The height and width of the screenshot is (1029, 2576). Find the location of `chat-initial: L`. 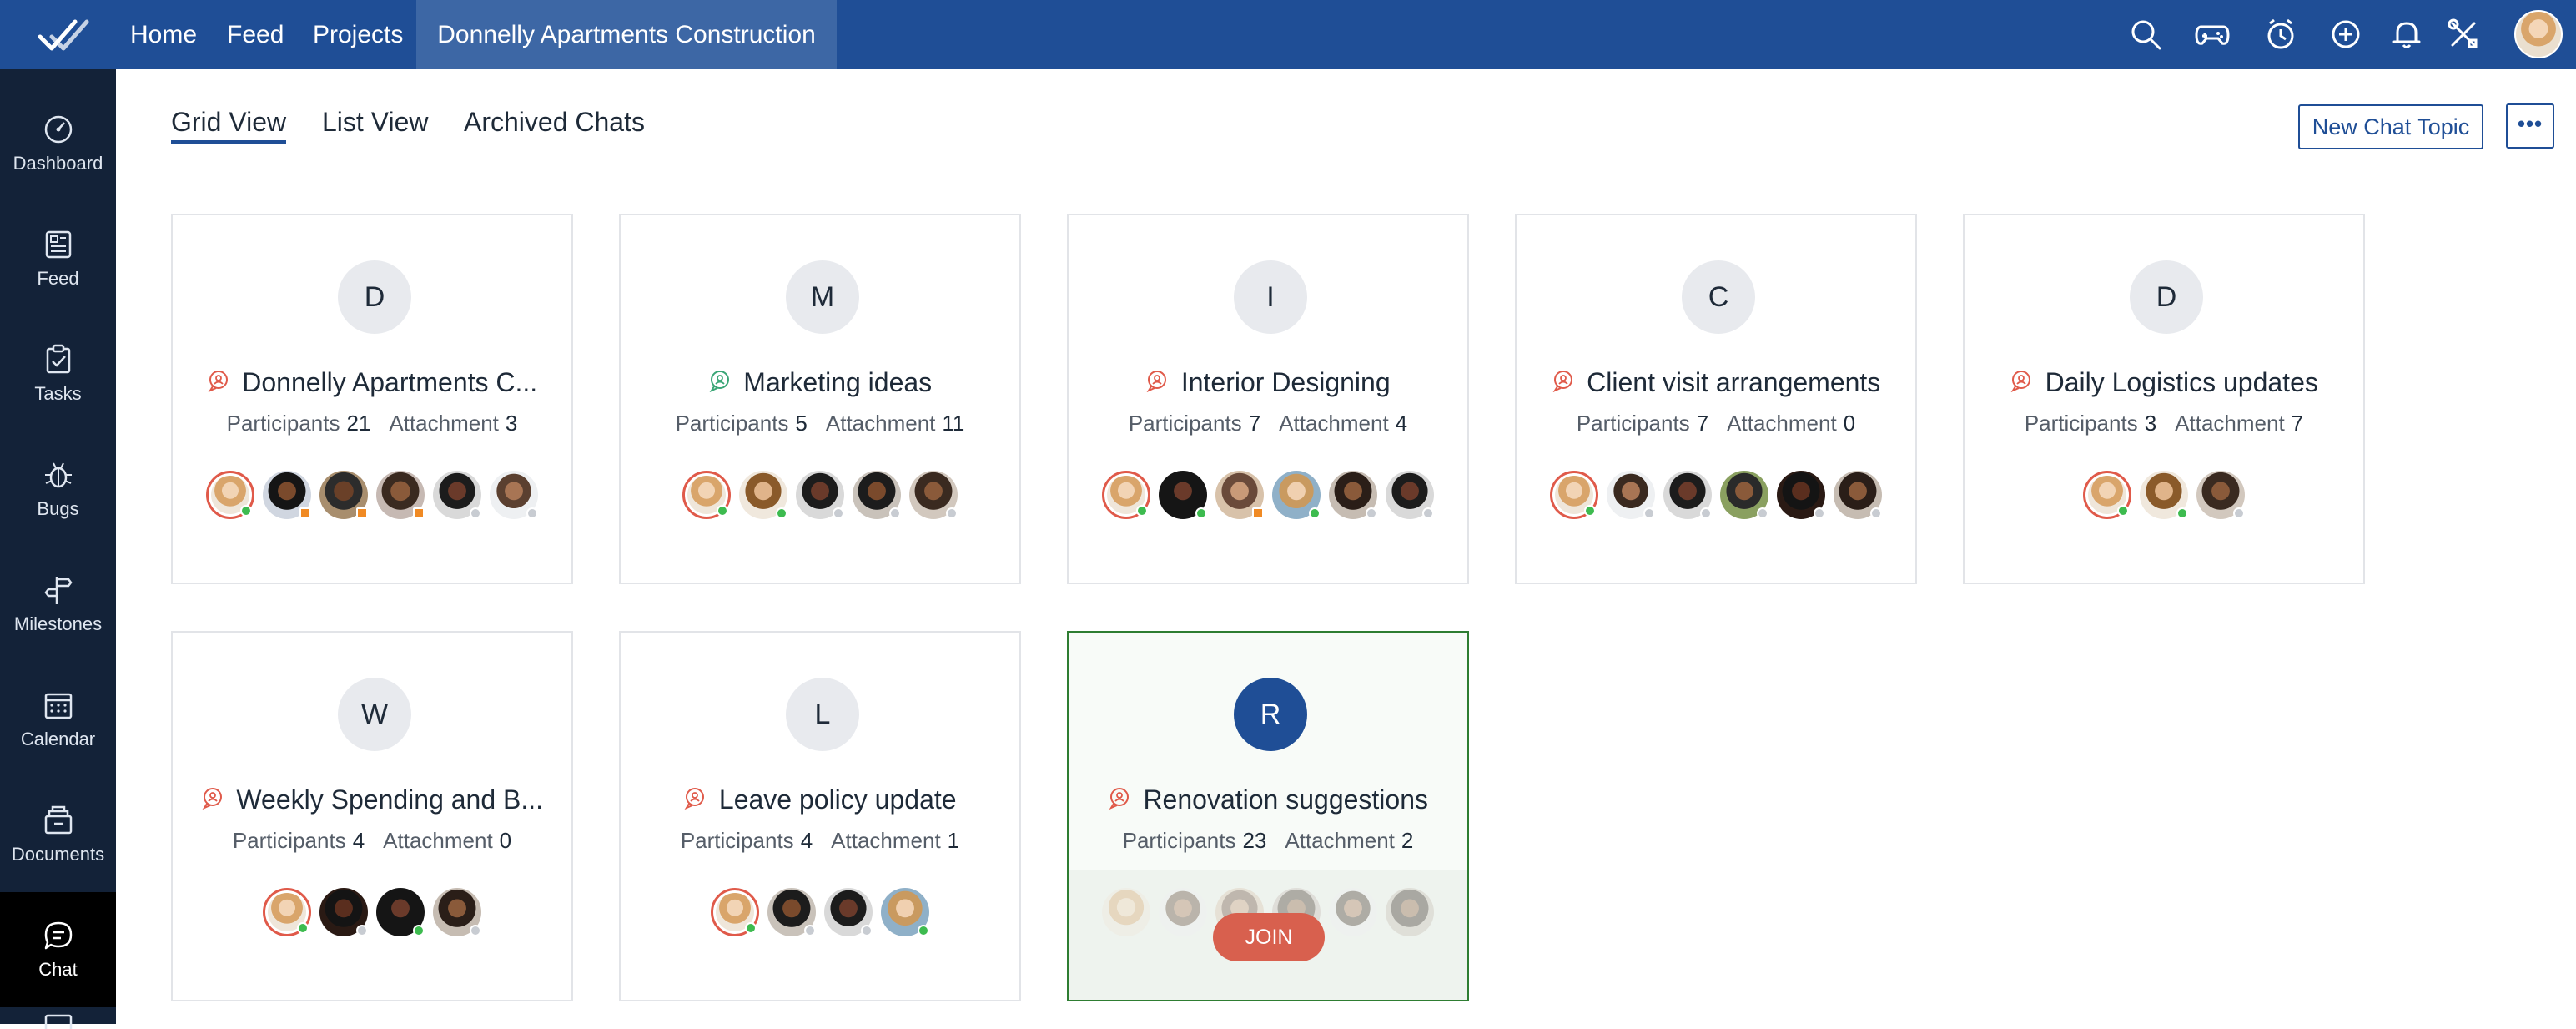

chat-initial: L is located at coordinates (822, 714).